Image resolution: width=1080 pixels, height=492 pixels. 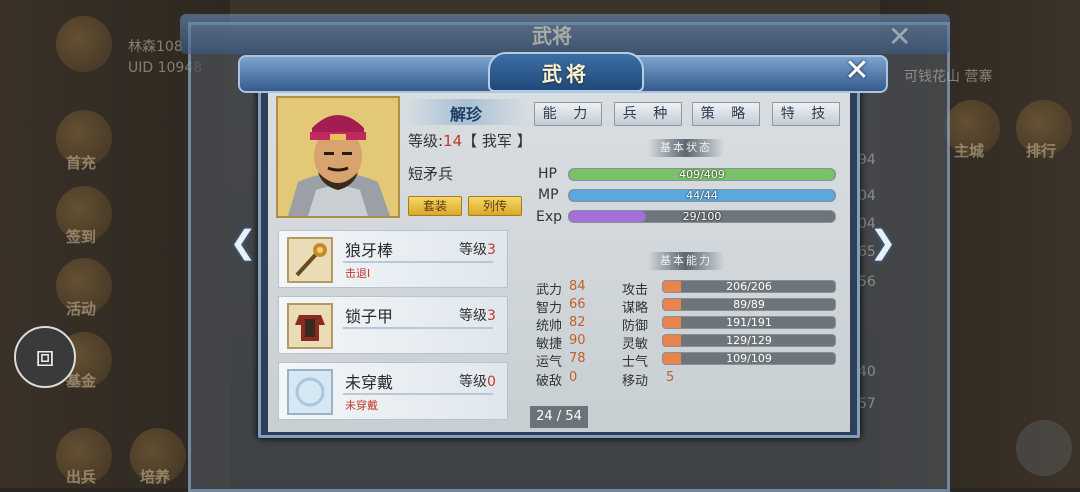 I want to click on close-icon: ✕, so click(x=857, y=72).